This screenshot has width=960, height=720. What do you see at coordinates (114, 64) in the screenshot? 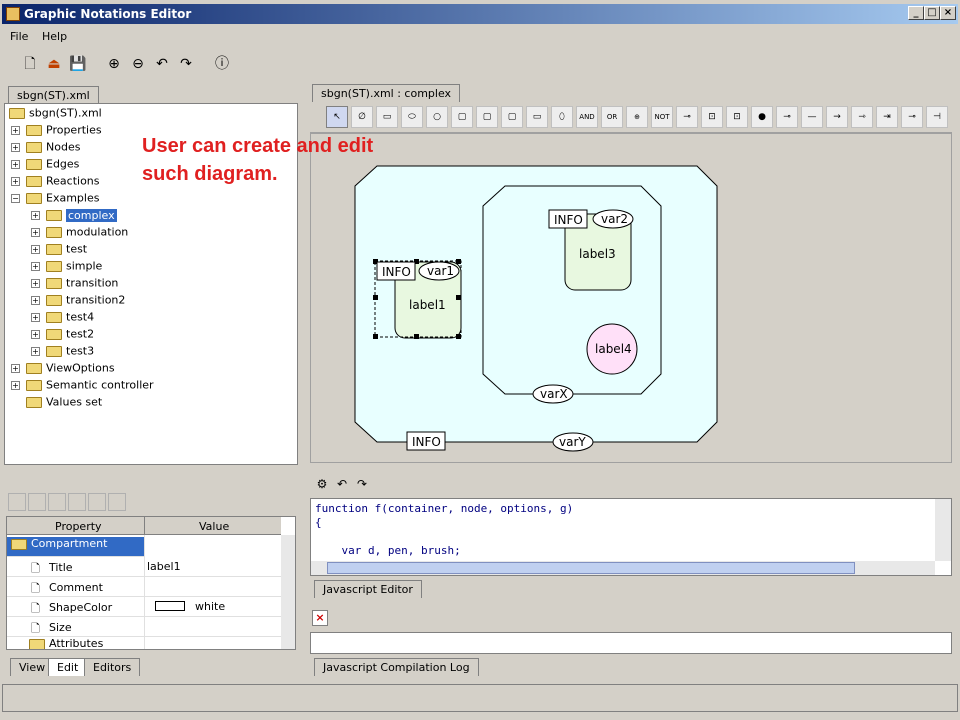
I see `zoom-in-icon: ⊕` at bounding box center [114, 64].